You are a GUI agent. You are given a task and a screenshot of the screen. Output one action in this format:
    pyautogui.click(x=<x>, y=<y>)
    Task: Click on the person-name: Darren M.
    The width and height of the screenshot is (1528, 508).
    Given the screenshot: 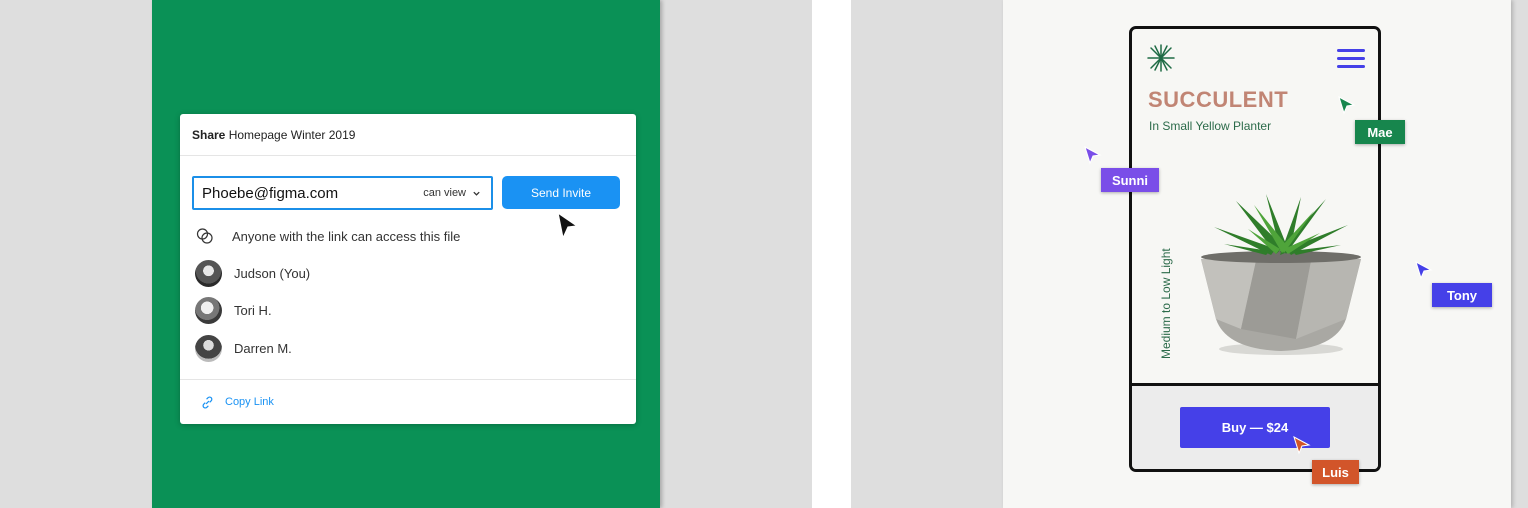 What is the action you would take?
    pyautogui.click(x=263, y=348)
    